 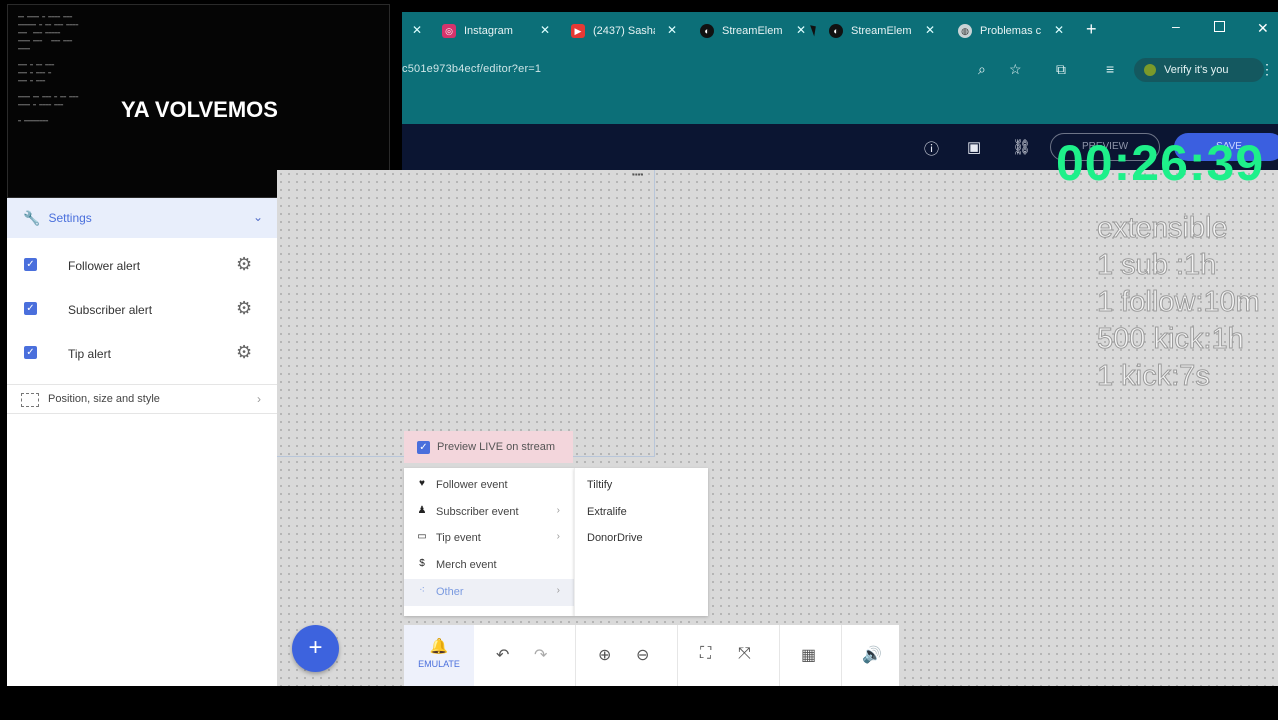 What do you see at coordinates (753, 31) in the screenshot?
I see `tab-streamelements-1: ◐ StreamElem ✕` at bounding box center [753, 31].